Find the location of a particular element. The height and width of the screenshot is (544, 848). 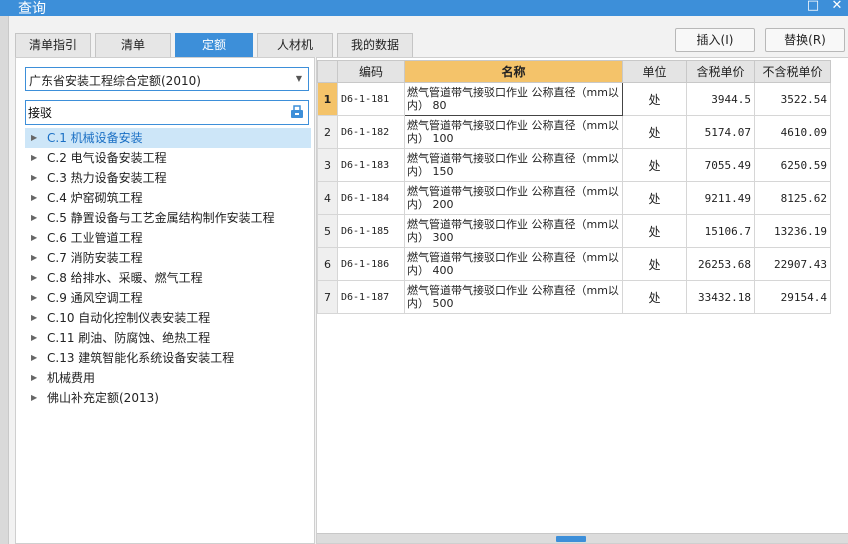

panel-splitter is located at coordinates (582, 538).